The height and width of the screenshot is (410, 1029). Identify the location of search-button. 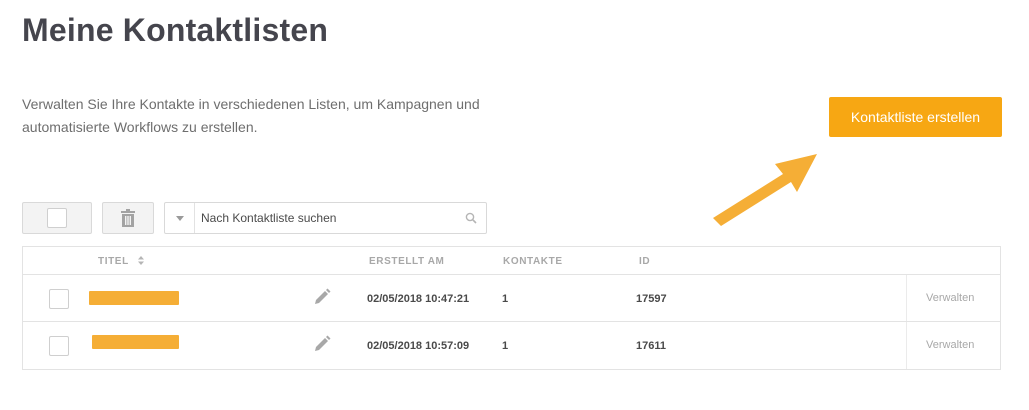
(471, 218).